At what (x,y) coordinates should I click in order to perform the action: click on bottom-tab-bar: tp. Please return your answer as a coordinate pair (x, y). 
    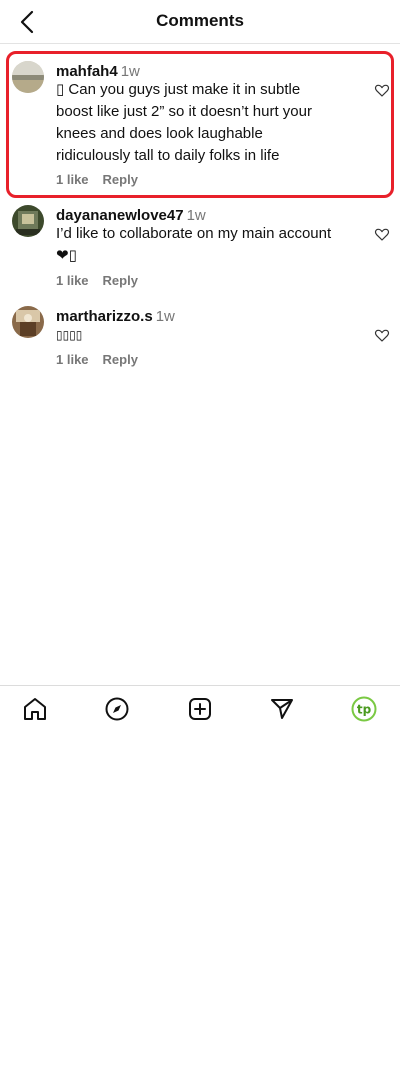
    Looking at the image, I should click on (200, 707).